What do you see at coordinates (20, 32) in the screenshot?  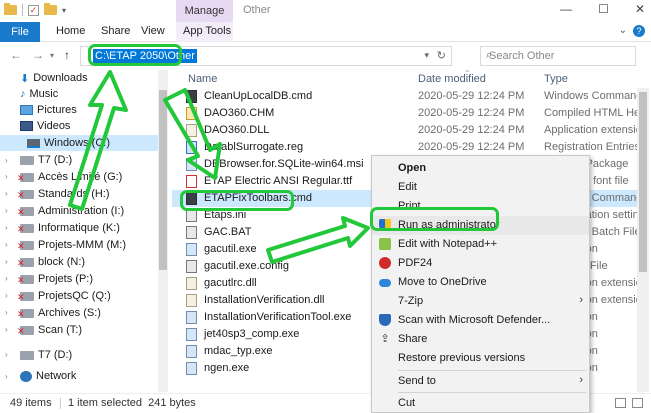 I see `tab-file: File` at bounding box center [20, 32].